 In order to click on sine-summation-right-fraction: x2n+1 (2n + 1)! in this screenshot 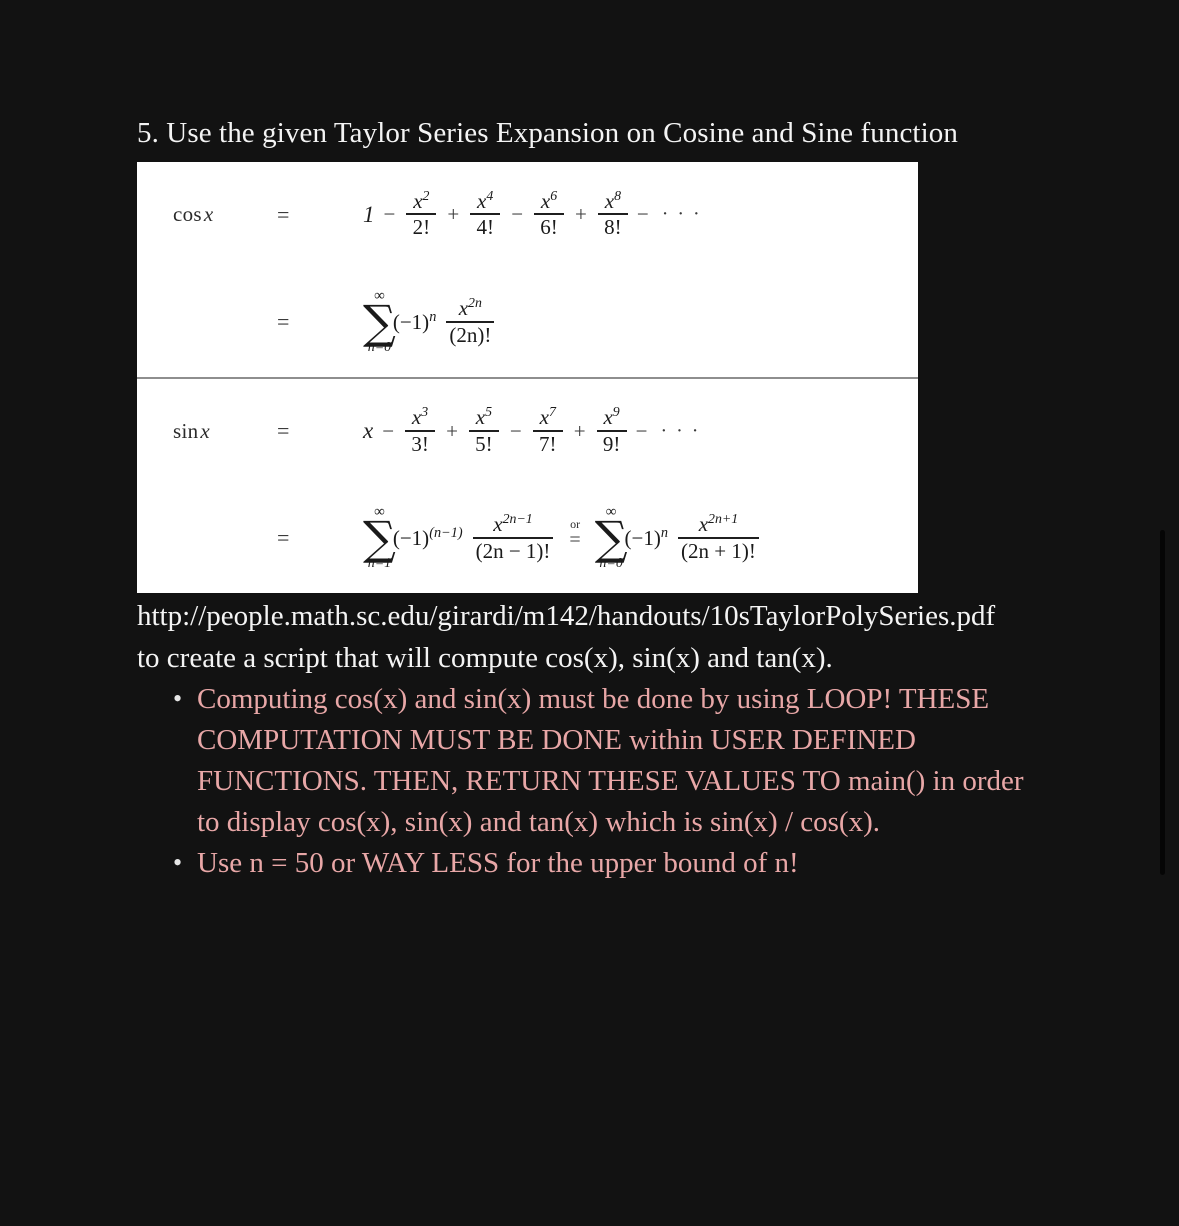, I will do `click(718, 537)`.